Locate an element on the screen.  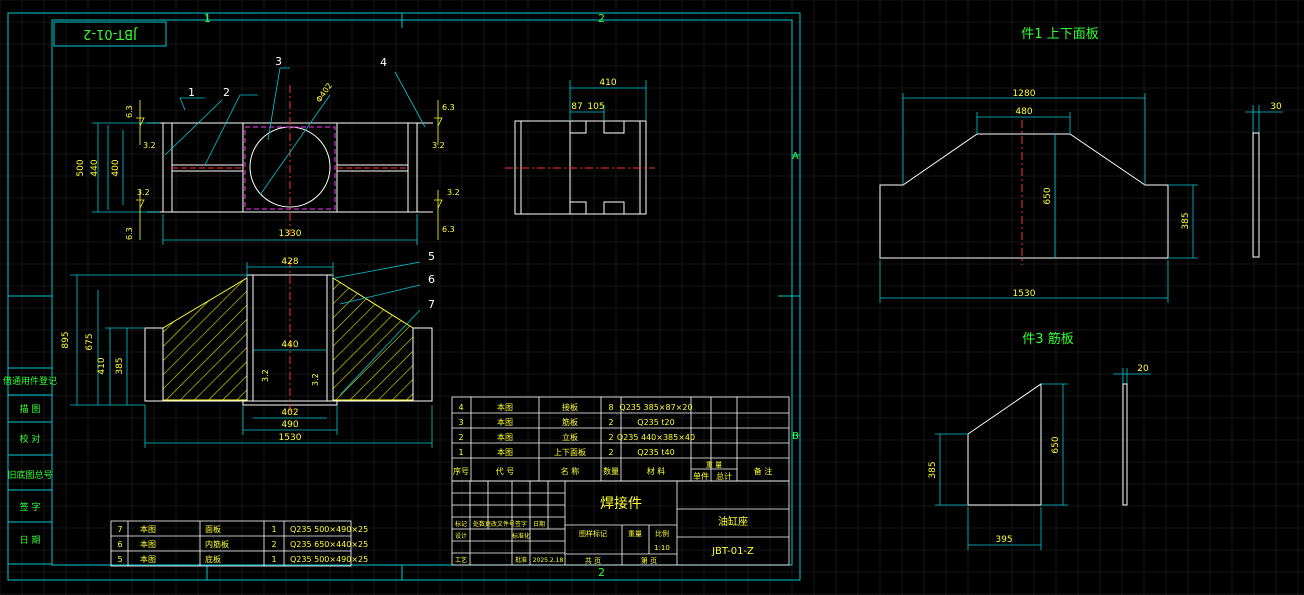
part3-dim-20: 20 is located at coordinates (1143, 369).